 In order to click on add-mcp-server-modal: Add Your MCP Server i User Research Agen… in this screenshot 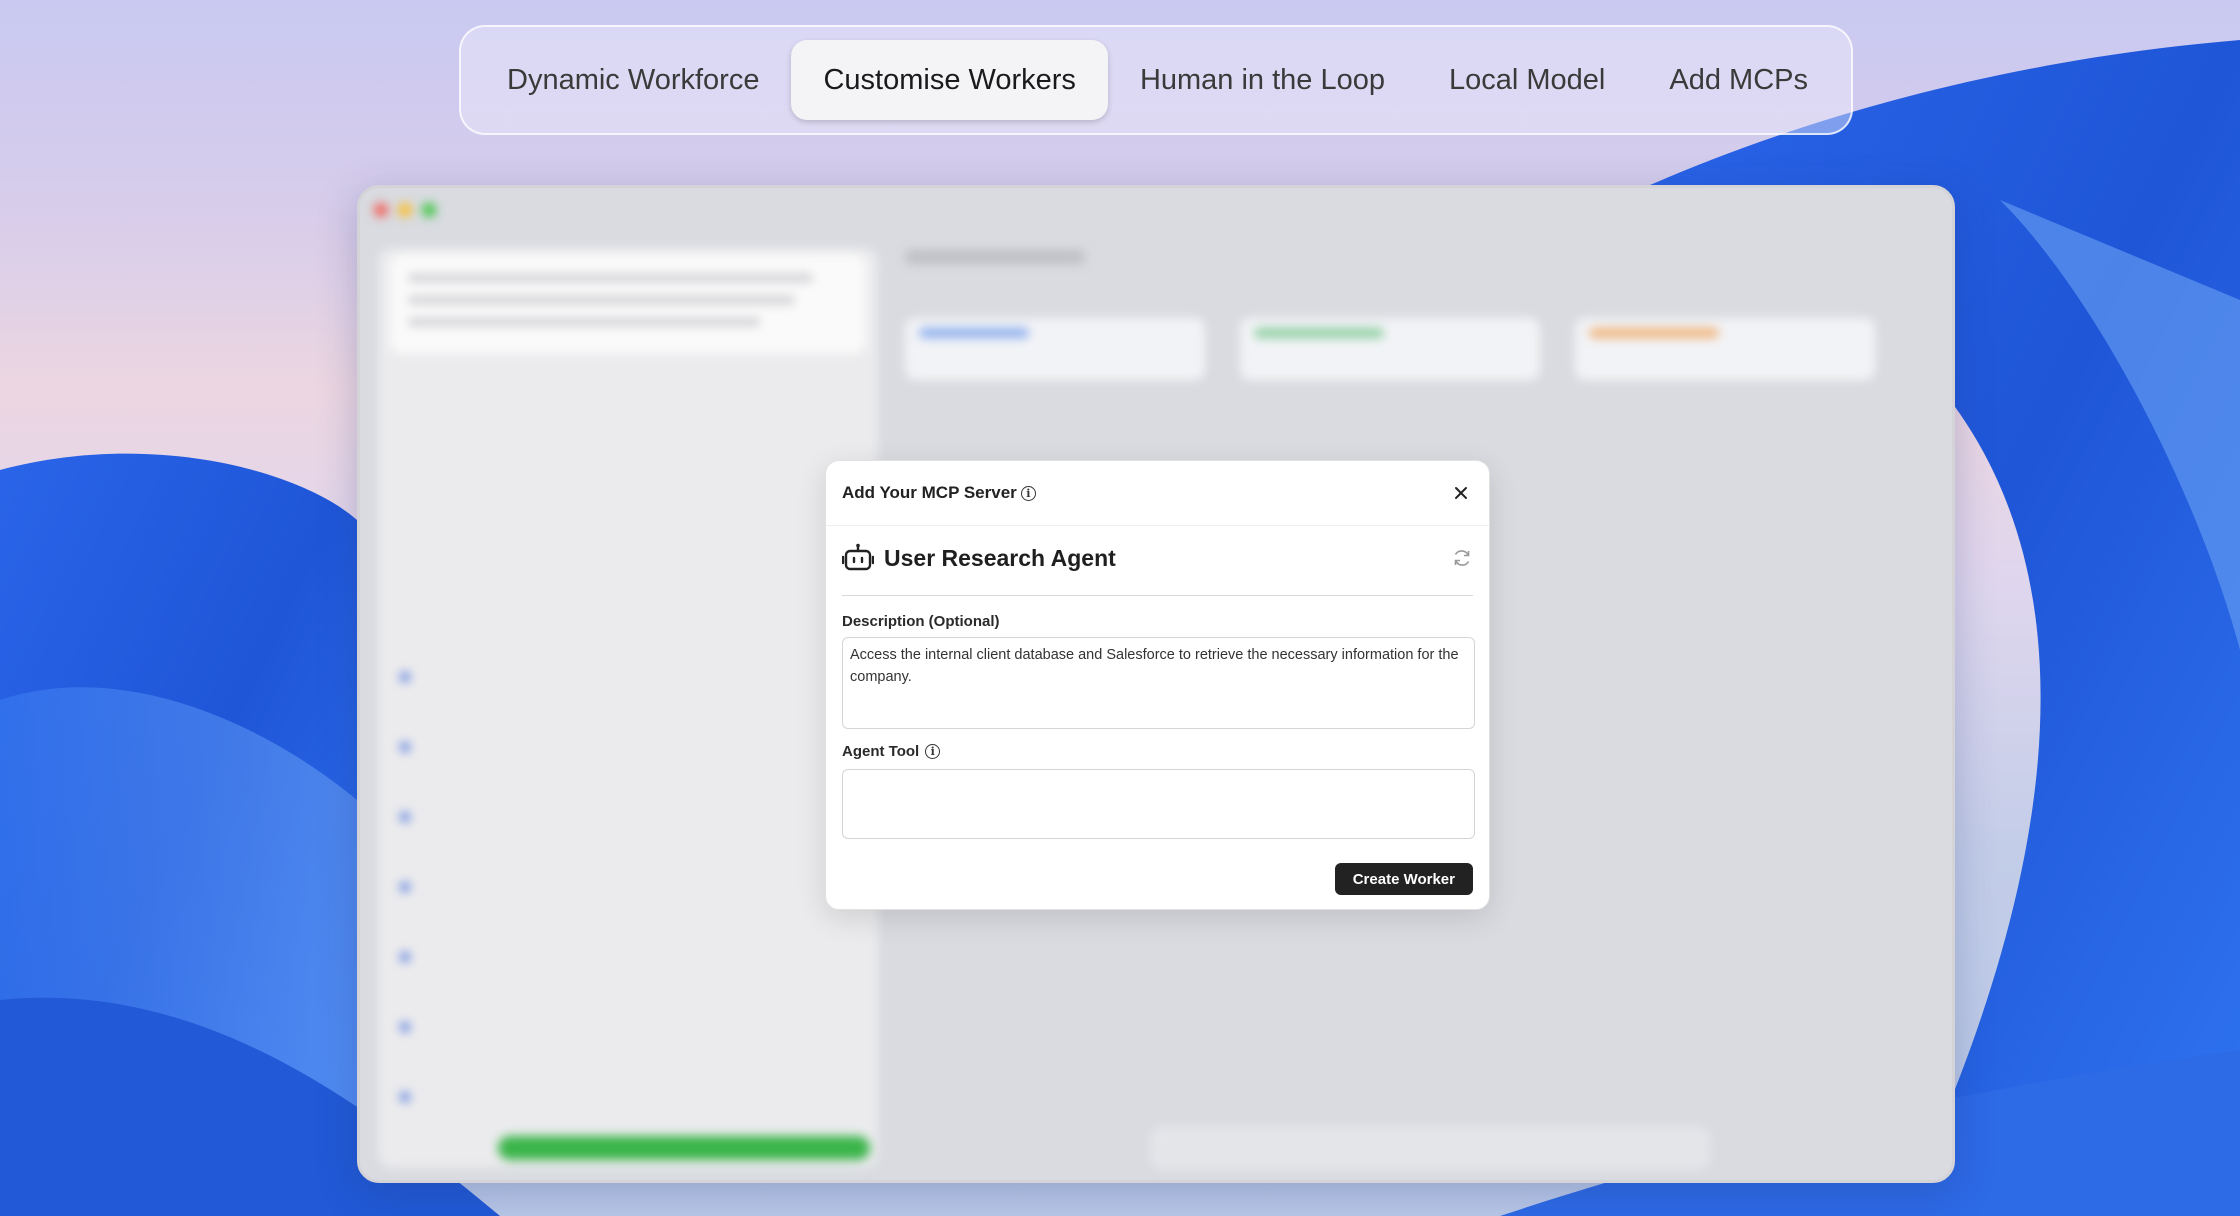, I will do `click(1157, 685)`.